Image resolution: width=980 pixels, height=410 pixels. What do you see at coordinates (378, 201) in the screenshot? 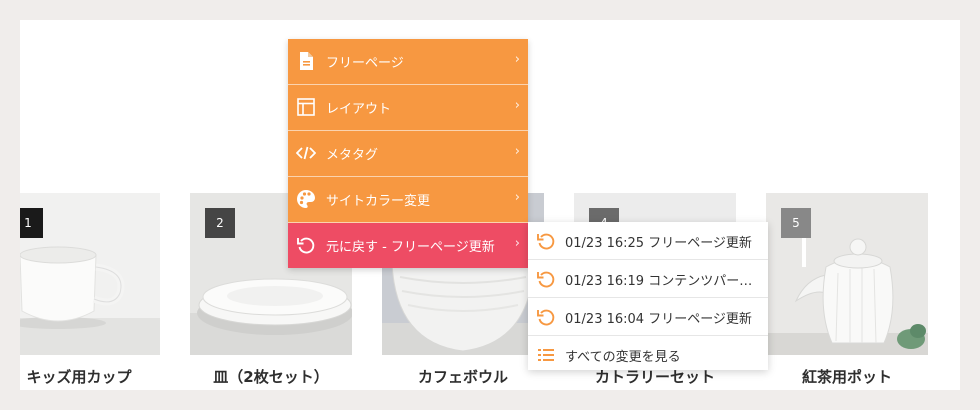
I see `menu-item-label: サイトカラー変更` at bounding box center [378, 201].